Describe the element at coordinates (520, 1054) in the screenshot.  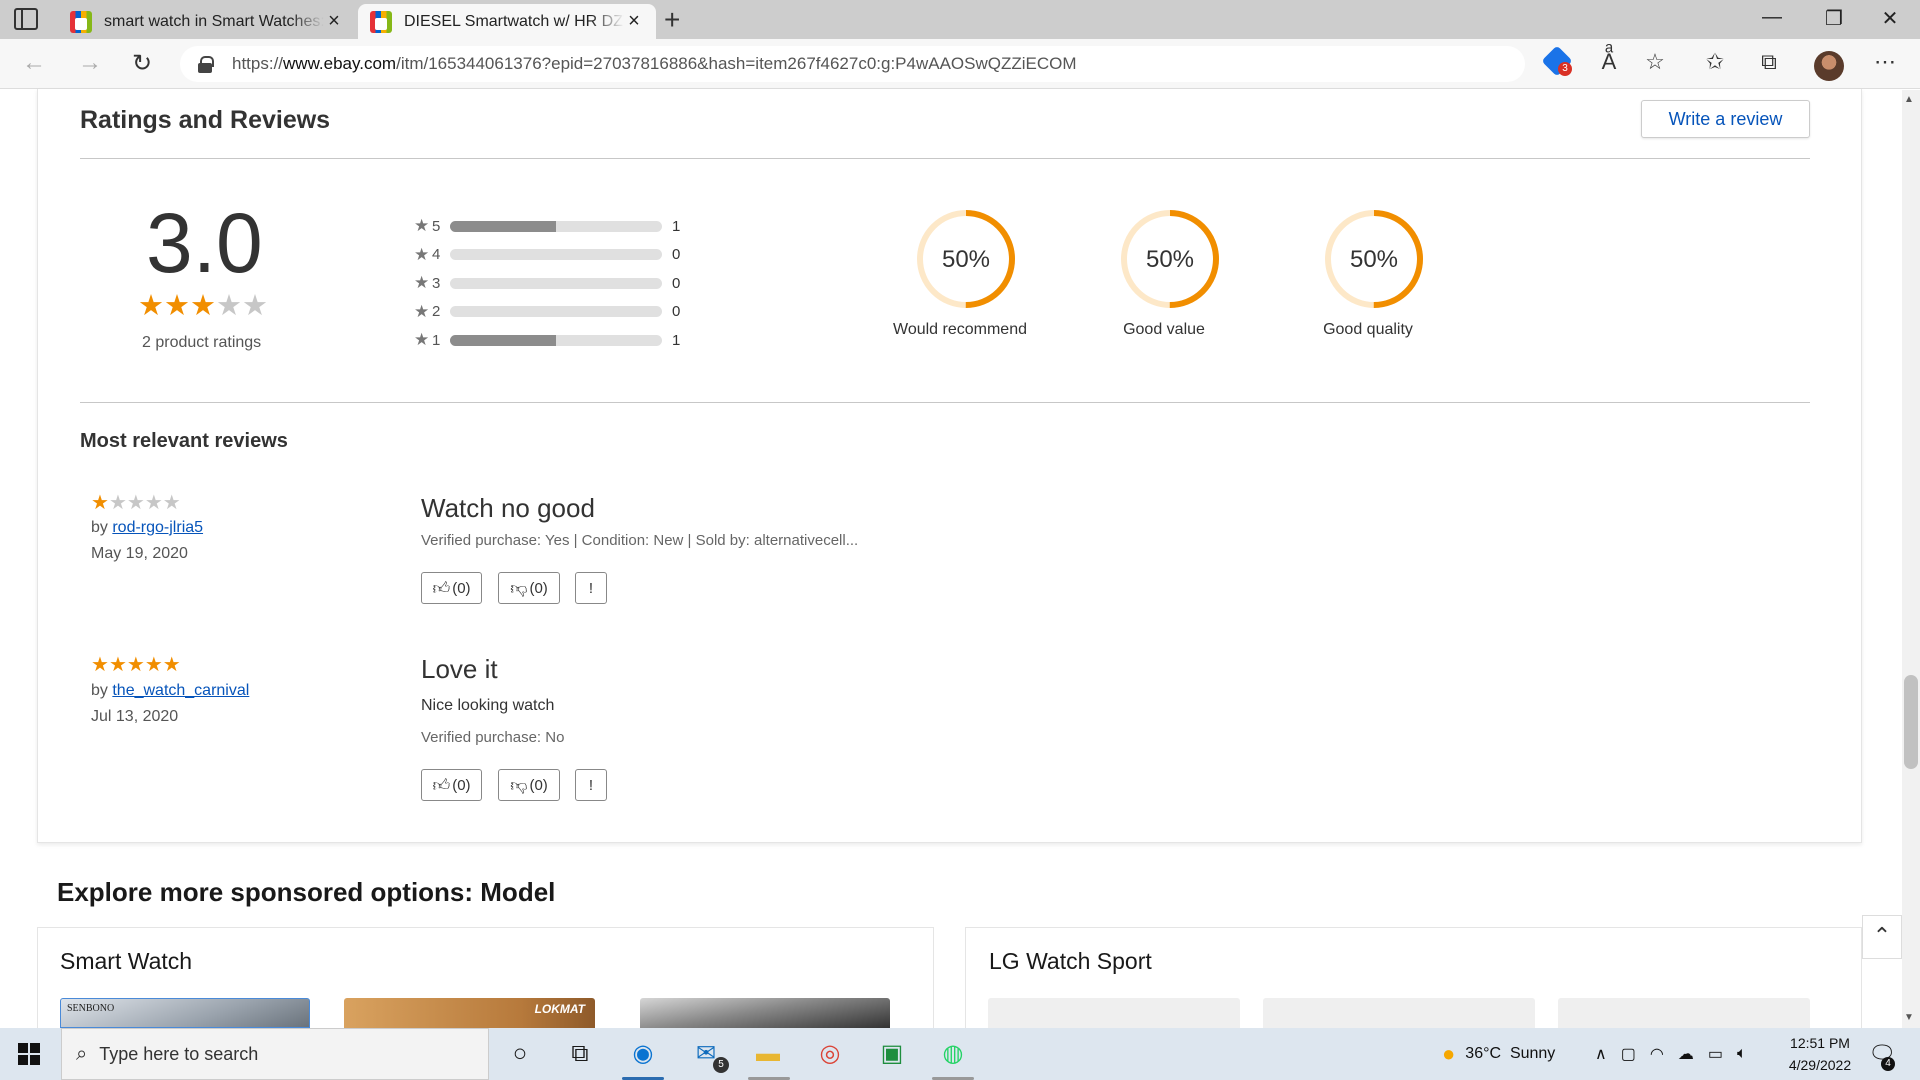
I see `cortana-icon: ○` at that location.